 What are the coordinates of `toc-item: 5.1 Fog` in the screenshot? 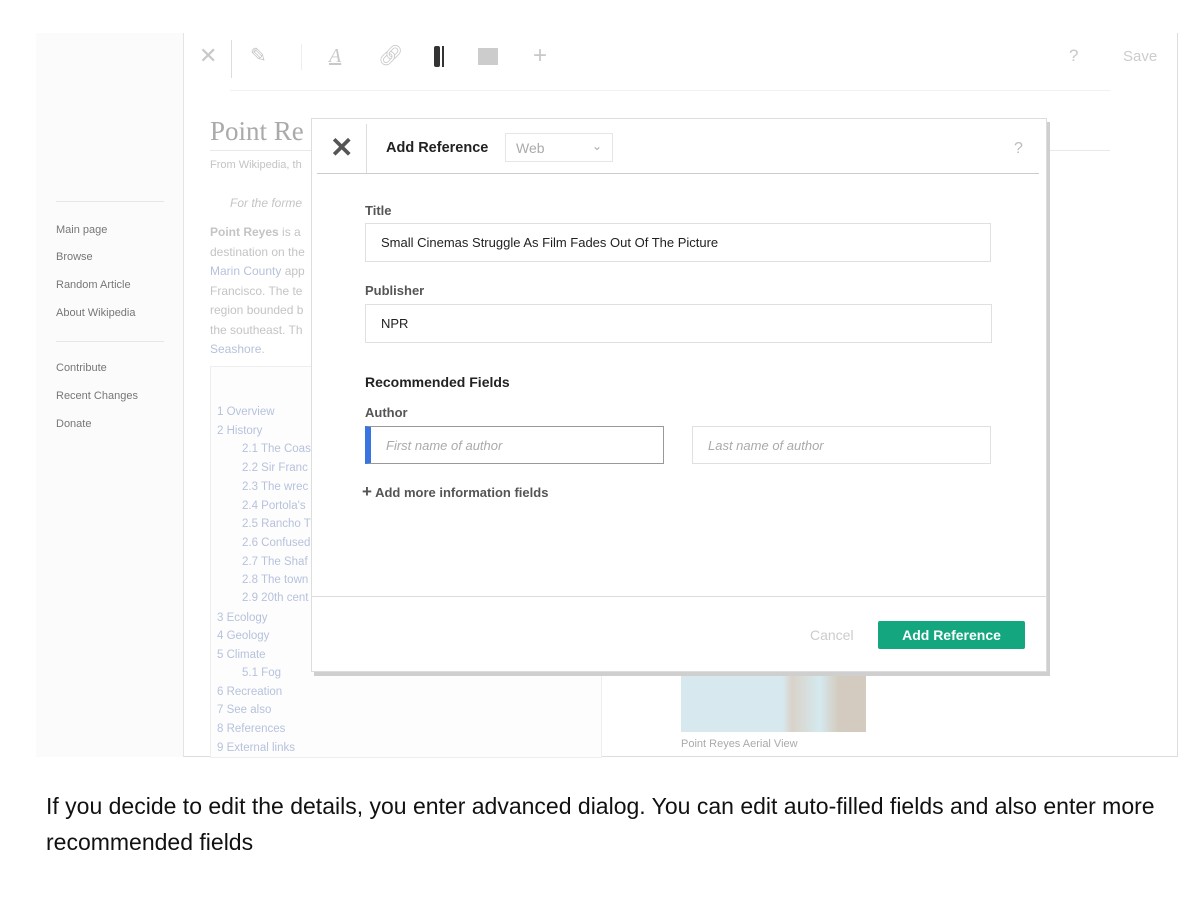 It's located at (261, 673).